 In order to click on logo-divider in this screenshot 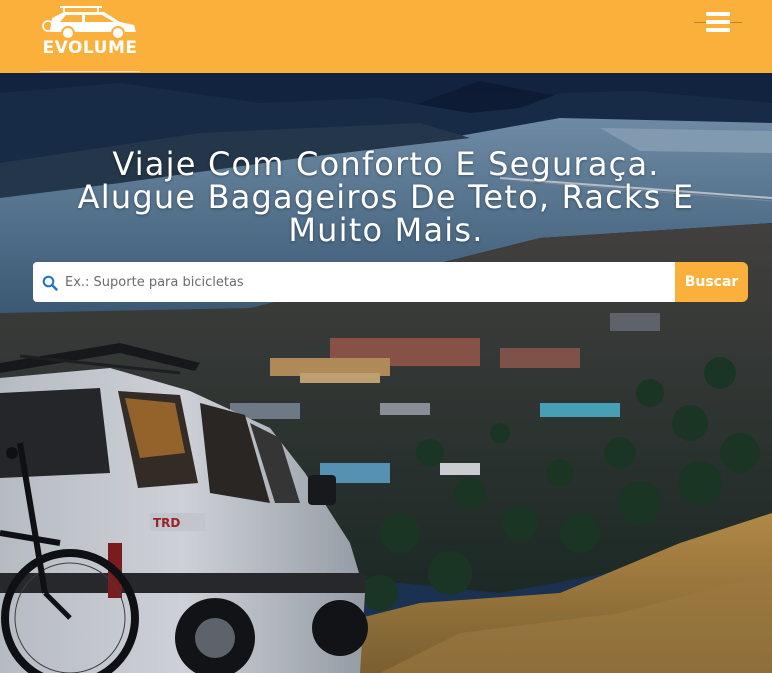, I will do `click(90, 71)`.